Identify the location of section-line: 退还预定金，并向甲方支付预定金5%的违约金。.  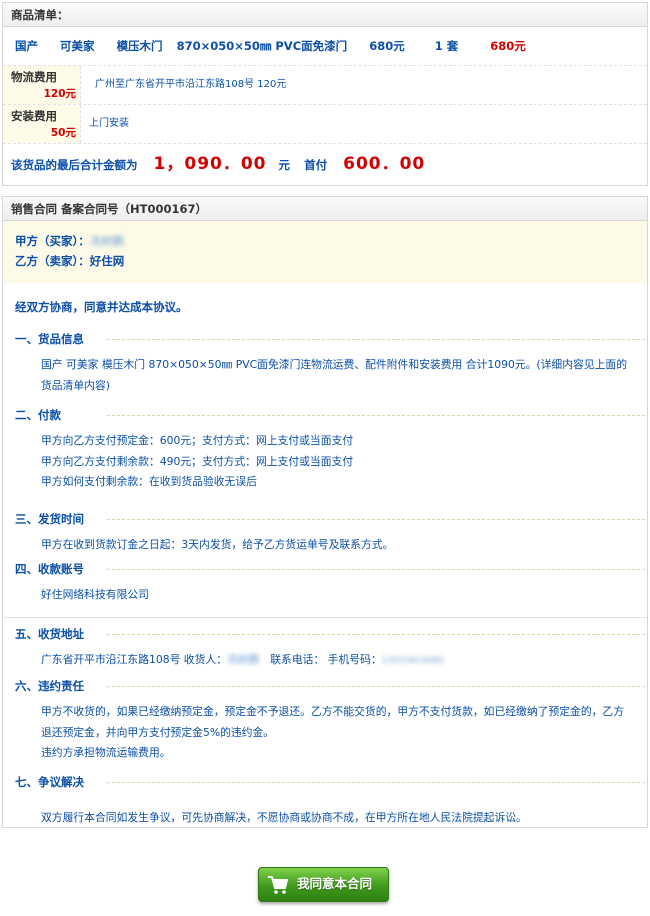
(158, 732).